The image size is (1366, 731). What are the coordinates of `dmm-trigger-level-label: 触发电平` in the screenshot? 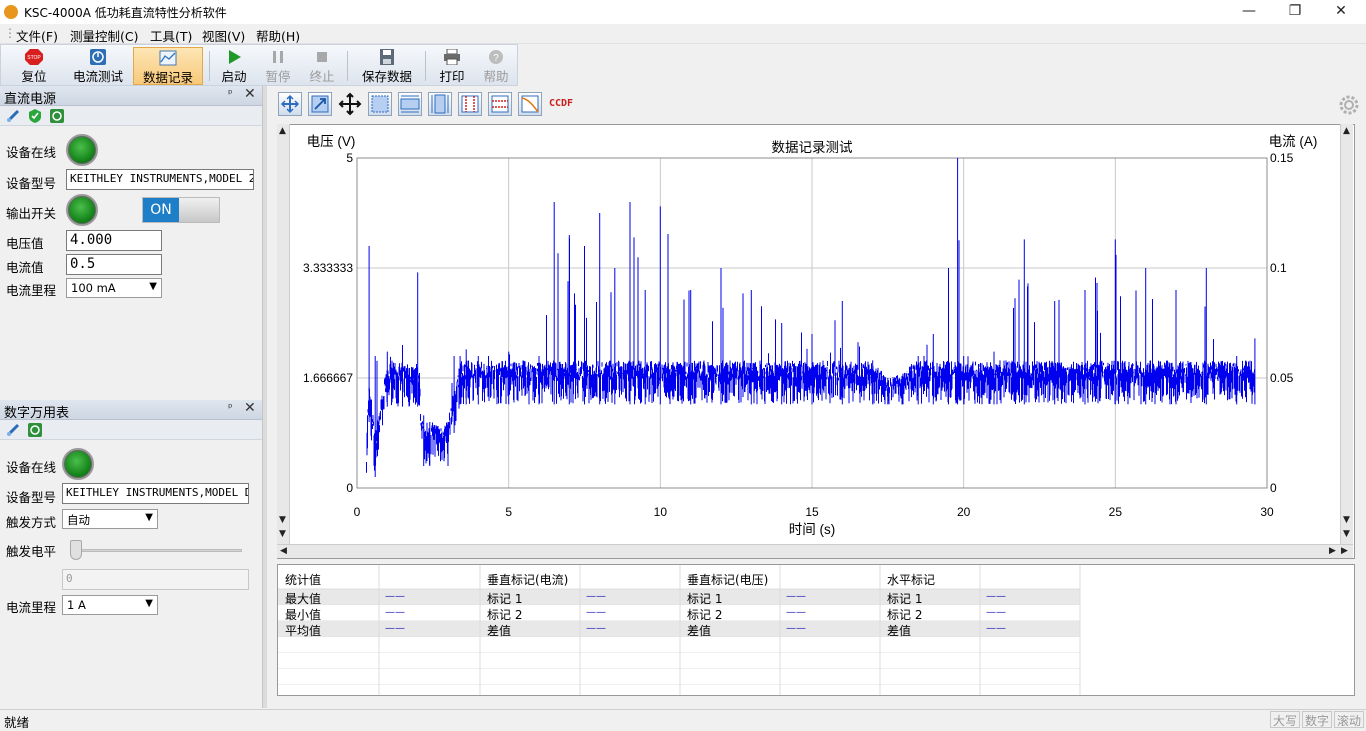 It's located at (31, 551).